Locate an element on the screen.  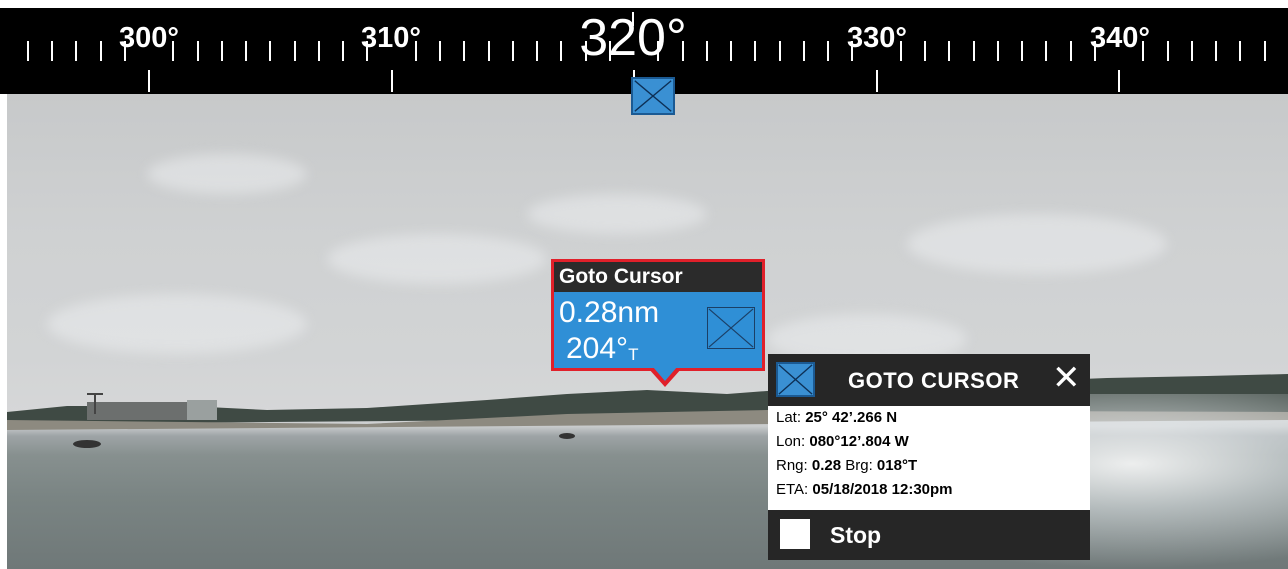
label-pointer-fill is located at coordinates (665, 374).